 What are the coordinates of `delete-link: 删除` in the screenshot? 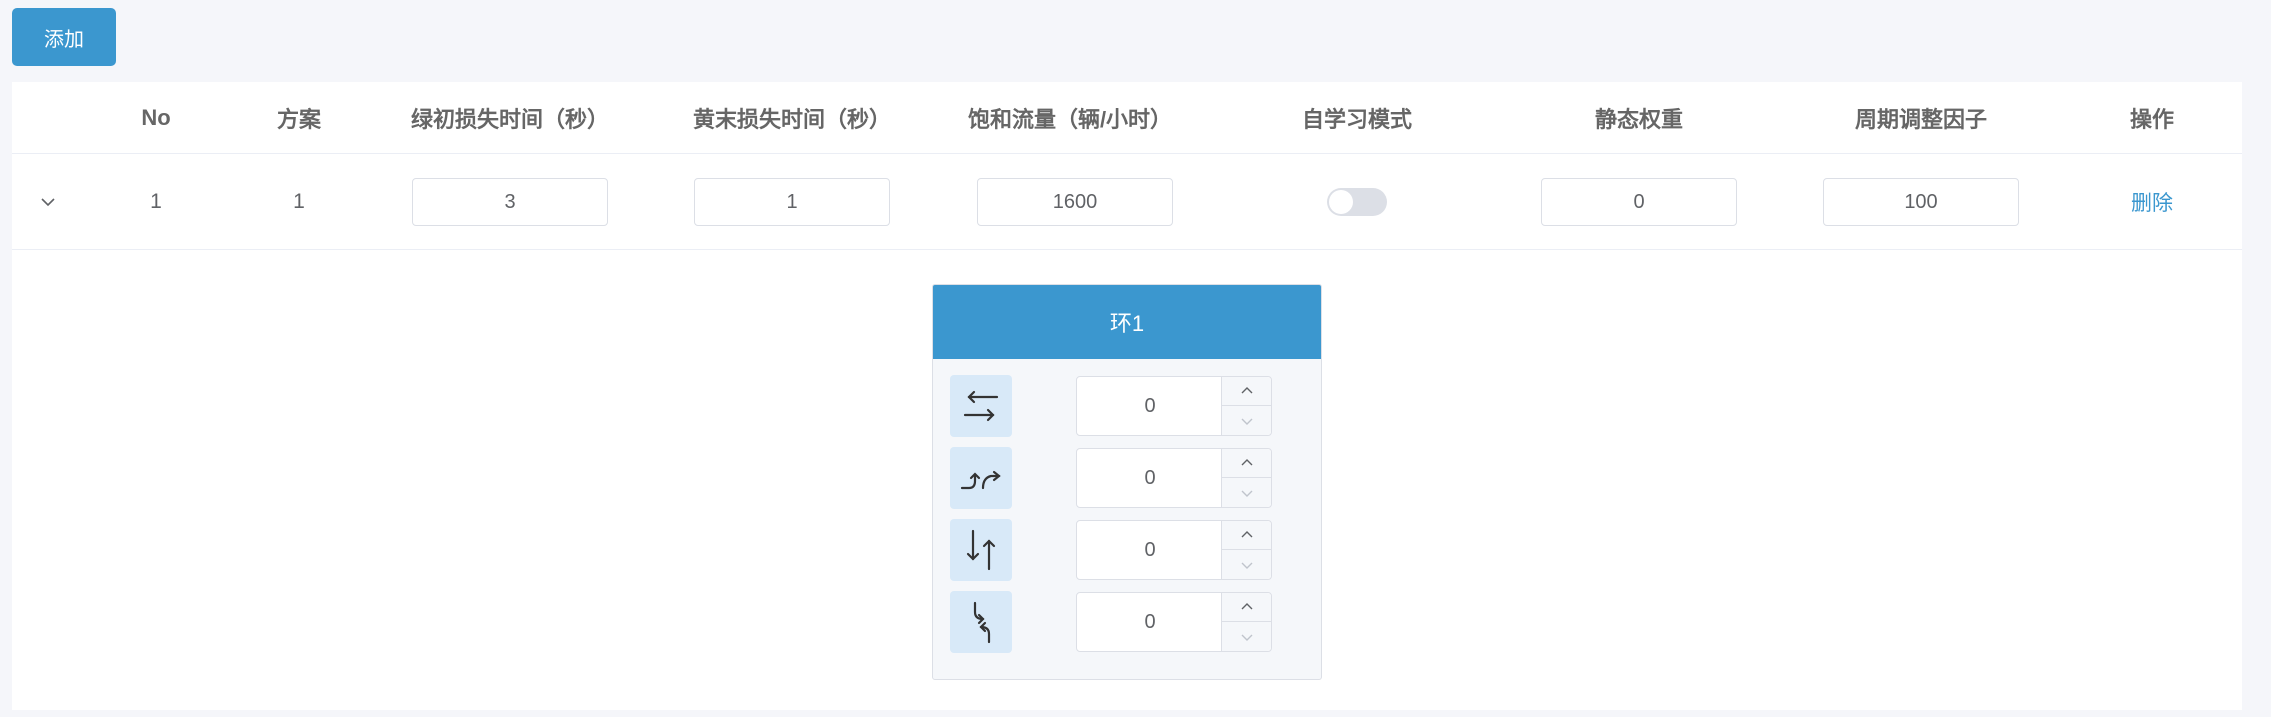 It's located at (2152, 202).